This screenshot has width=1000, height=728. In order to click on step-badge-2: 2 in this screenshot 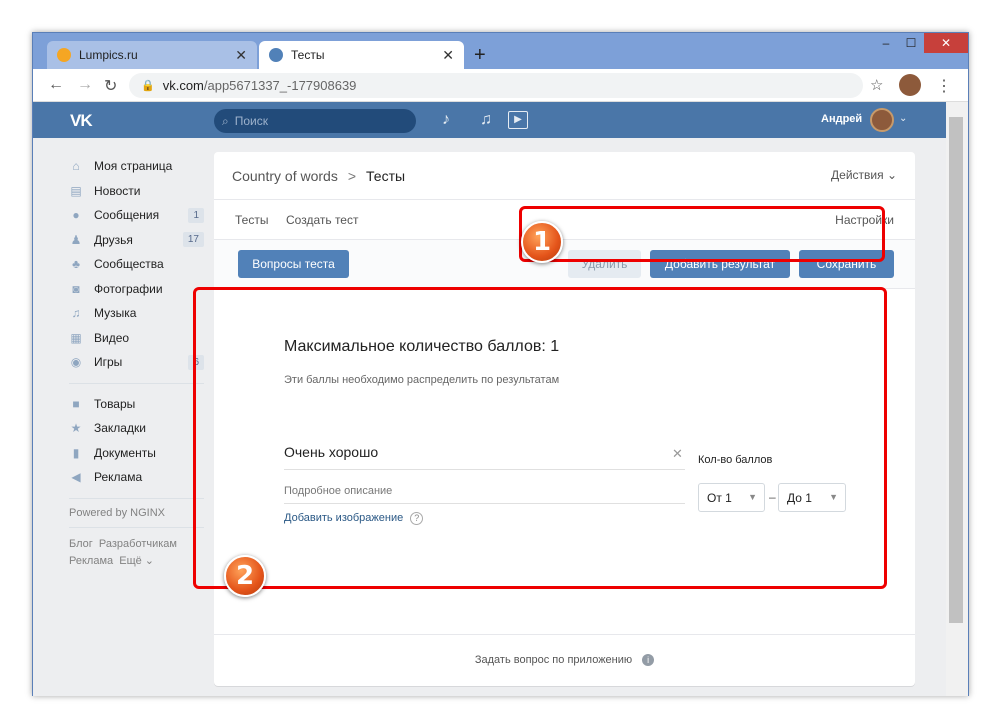, I will do `click(245, 576)`.